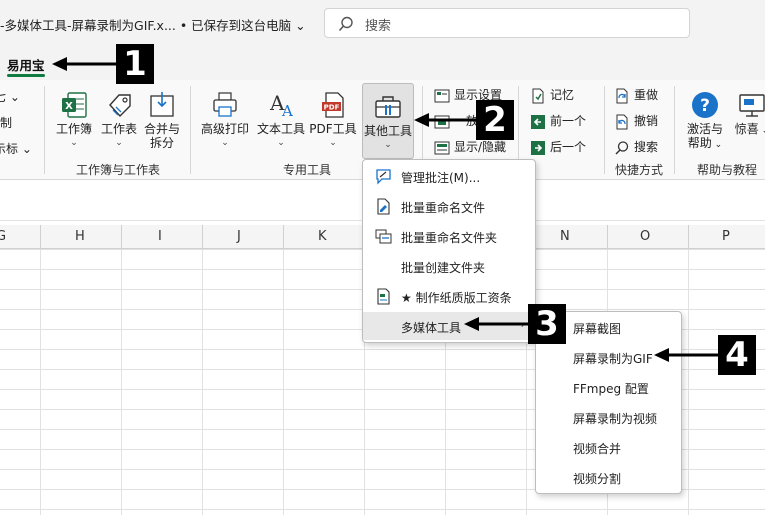  Describe the element at coordinates (73, 129) in the screenshot. I see `workbook-label: 工作簿` at that location.